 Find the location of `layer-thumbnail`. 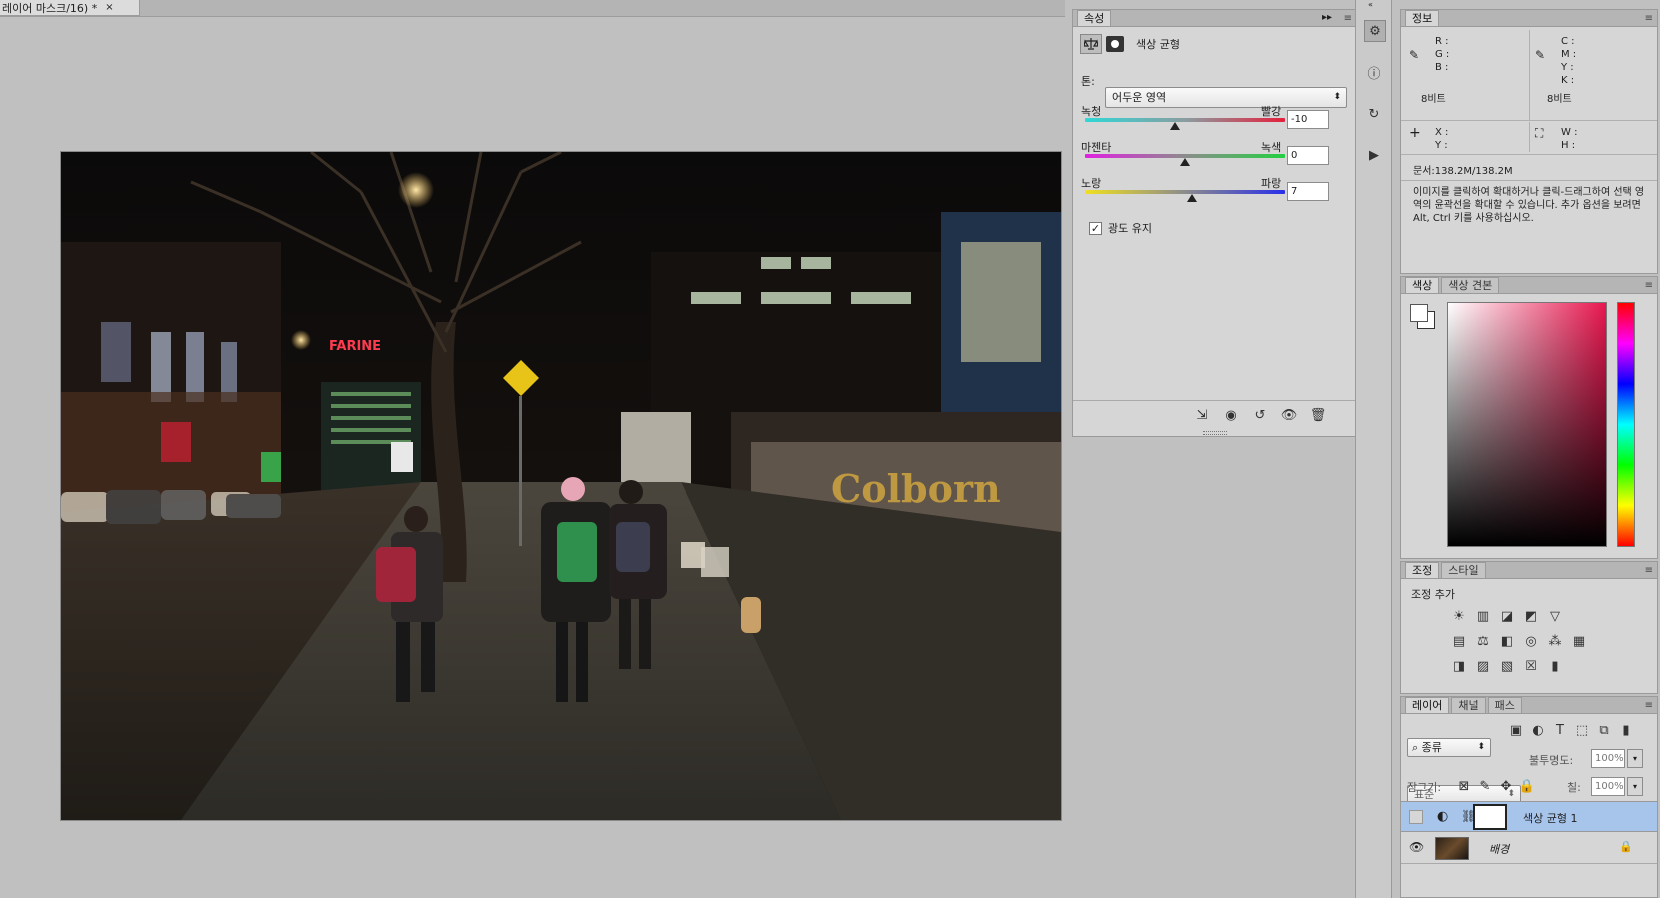

layer-thumbnail is located at coordinates (1452, 848).